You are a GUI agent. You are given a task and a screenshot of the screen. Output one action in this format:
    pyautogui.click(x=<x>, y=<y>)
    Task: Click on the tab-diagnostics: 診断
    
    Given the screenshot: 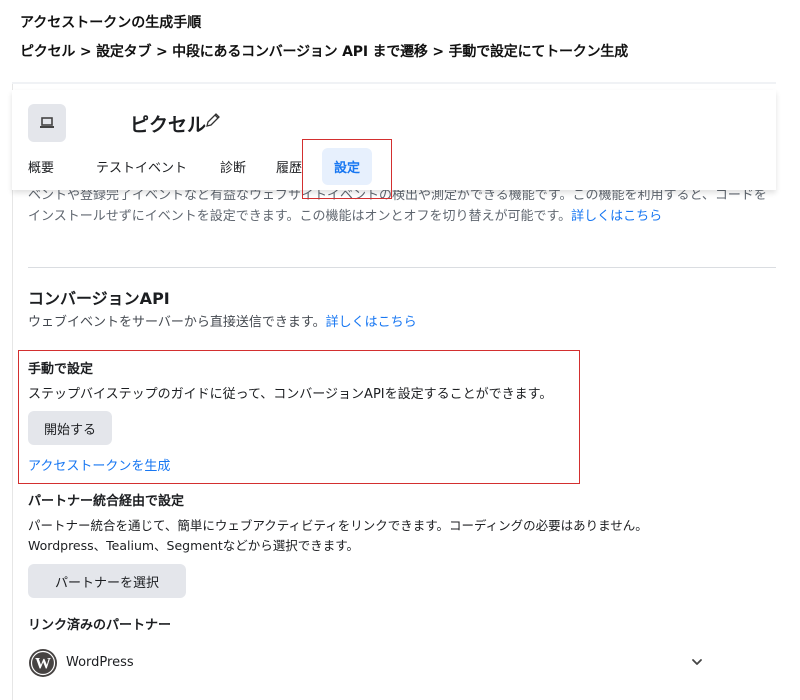 What is the action you would take?
    pyautogui.click(x=248, y=166)
    